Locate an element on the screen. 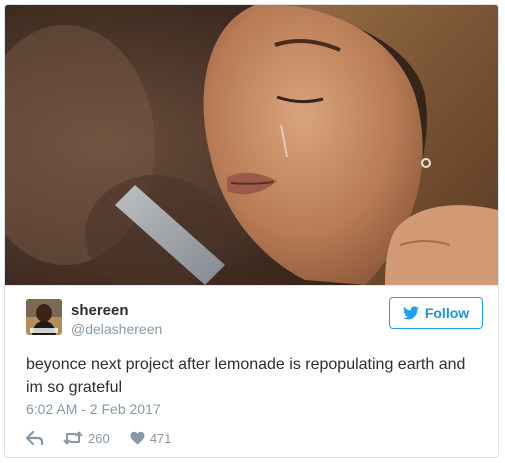 The height and width of the screenshot is (463, 505). tweet-actions: 260 471 is located at coordinates (98, 438).